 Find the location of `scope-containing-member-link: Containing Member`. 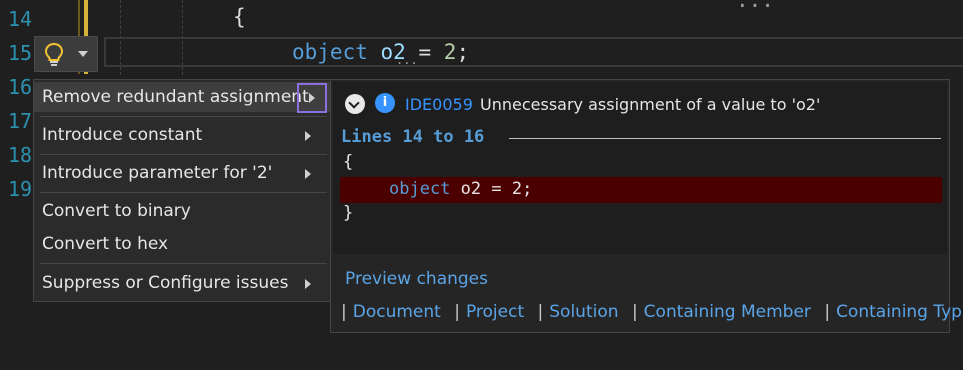

scope-containing-member-link: Containing Member is located at coordinates (727, 312).